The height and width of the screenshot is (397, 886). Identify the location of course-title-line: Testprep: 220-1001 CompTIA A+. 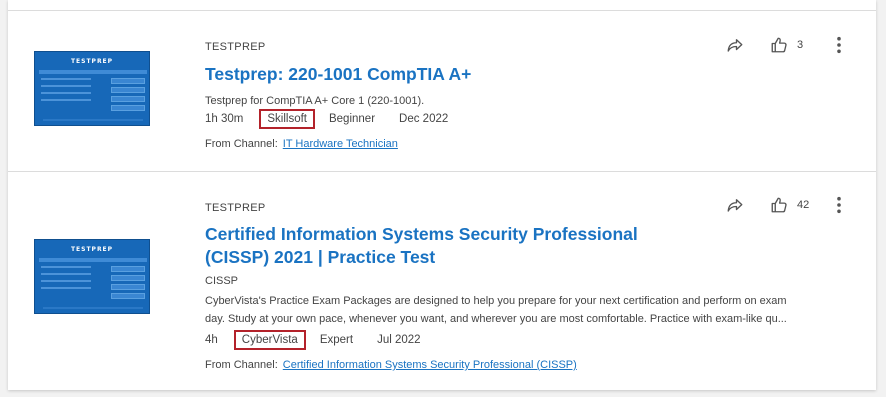
(338, 74).